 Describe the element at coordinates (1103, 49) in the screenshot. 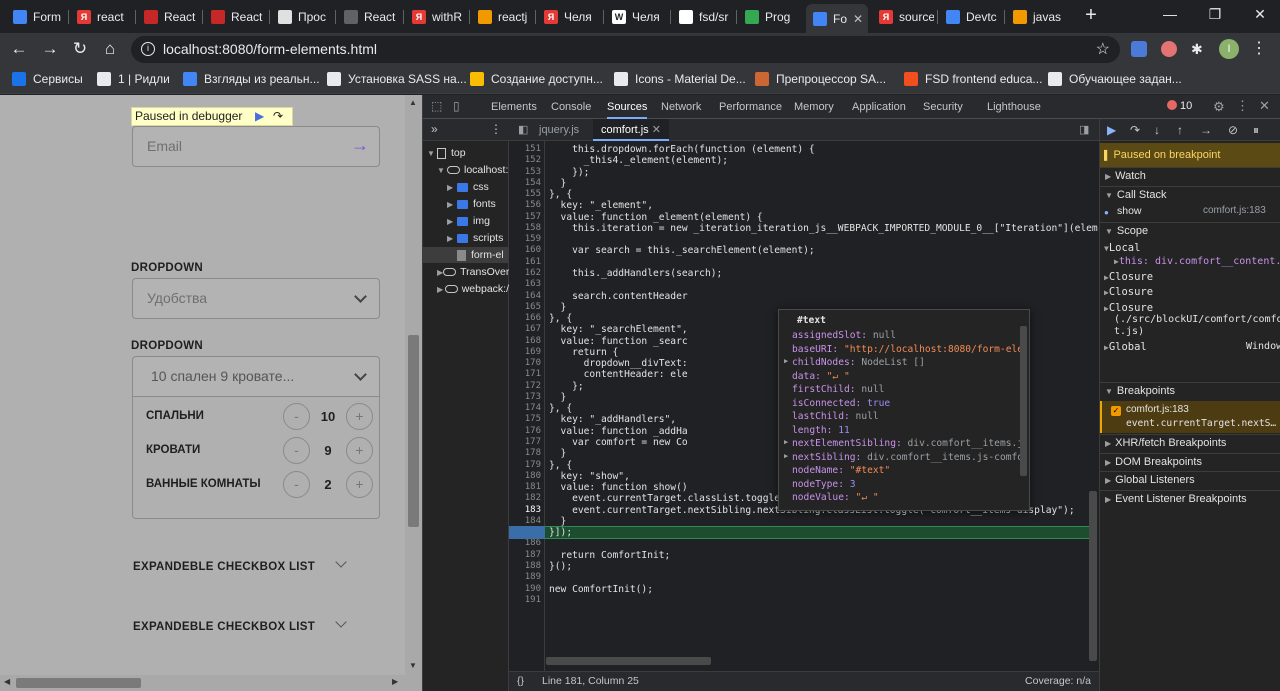

I see `bookmark-star-icon: ☆` at that location.